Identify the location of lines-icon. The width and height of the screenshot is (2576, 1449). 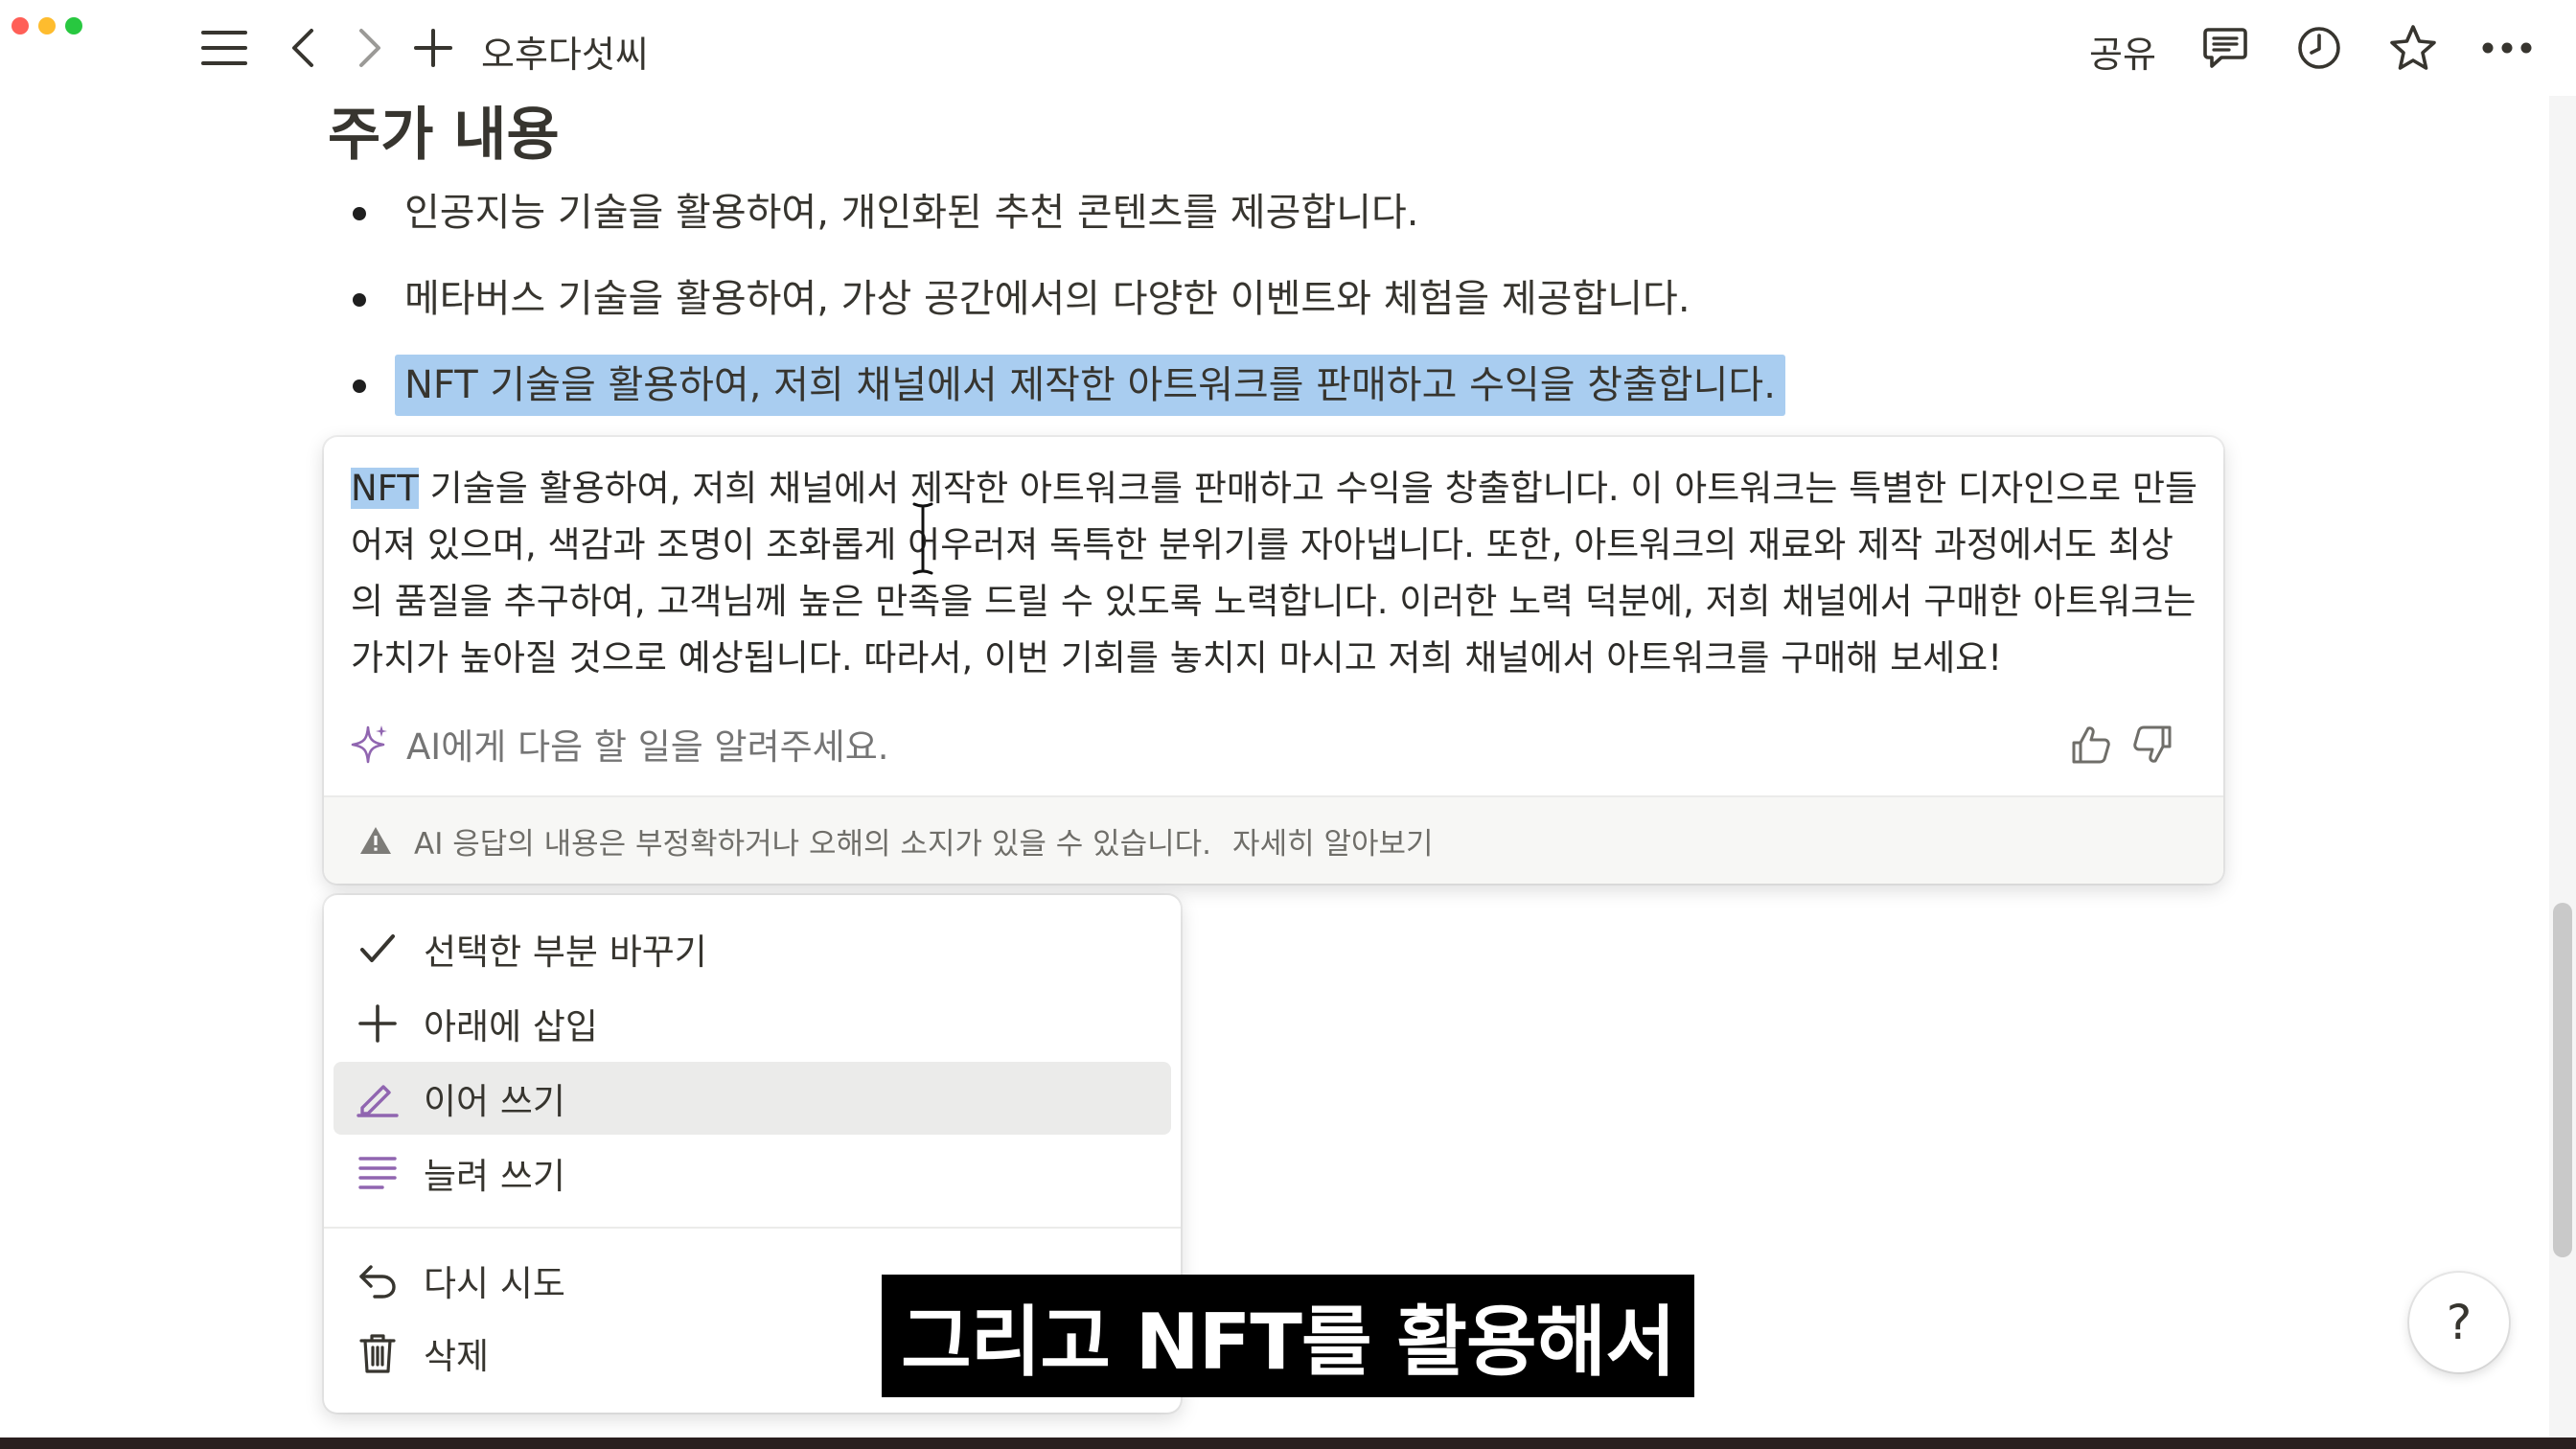
(377, 1173).